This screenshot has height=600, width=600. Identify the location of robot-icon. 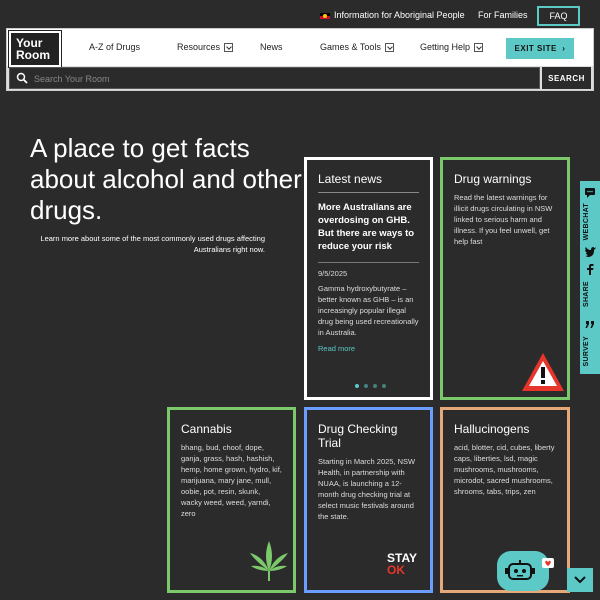
(520, 570).